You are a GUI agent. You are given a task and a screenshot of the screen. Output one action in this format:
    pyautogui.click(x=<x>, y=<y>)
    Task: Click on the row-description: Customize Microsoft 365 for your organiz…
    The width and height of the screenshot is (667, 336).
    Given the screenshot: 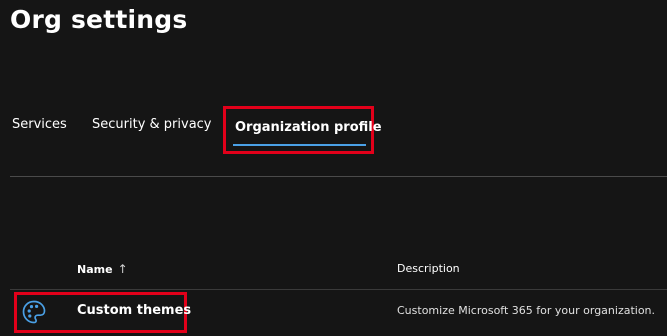 What is the action you would take?
    pyautogui.click(x=526, y=310)
    